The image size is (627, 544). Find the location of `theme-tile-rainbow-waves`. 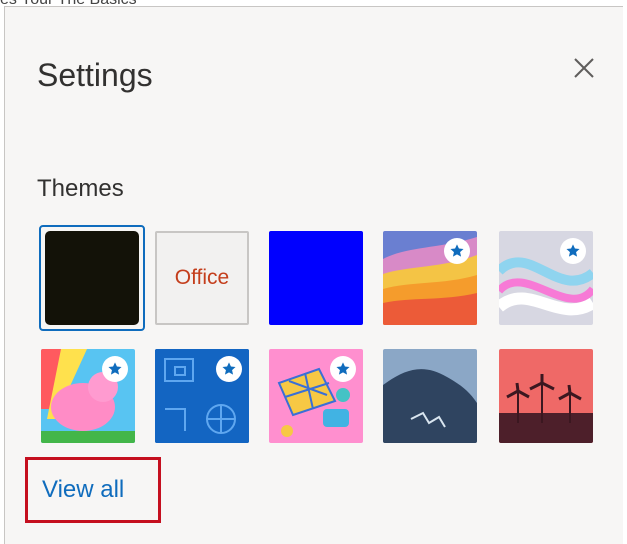

theme-tile-rainbow-waves is located at coordinates (430, 278).